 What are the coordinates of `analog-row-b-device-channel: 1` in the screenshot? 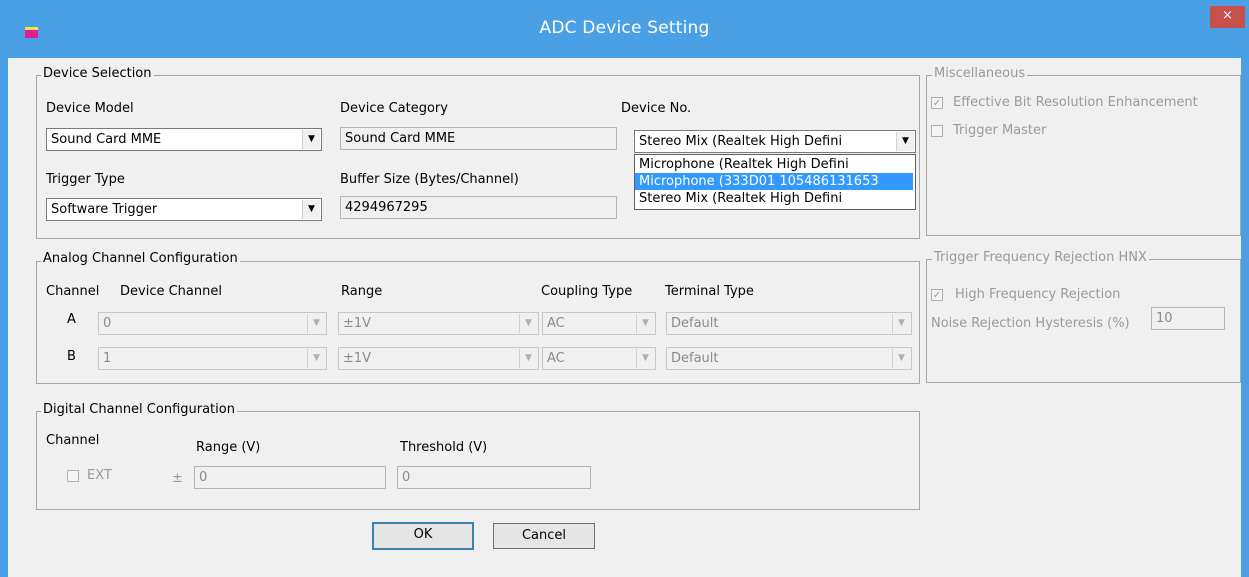 It's located at (107, 358).